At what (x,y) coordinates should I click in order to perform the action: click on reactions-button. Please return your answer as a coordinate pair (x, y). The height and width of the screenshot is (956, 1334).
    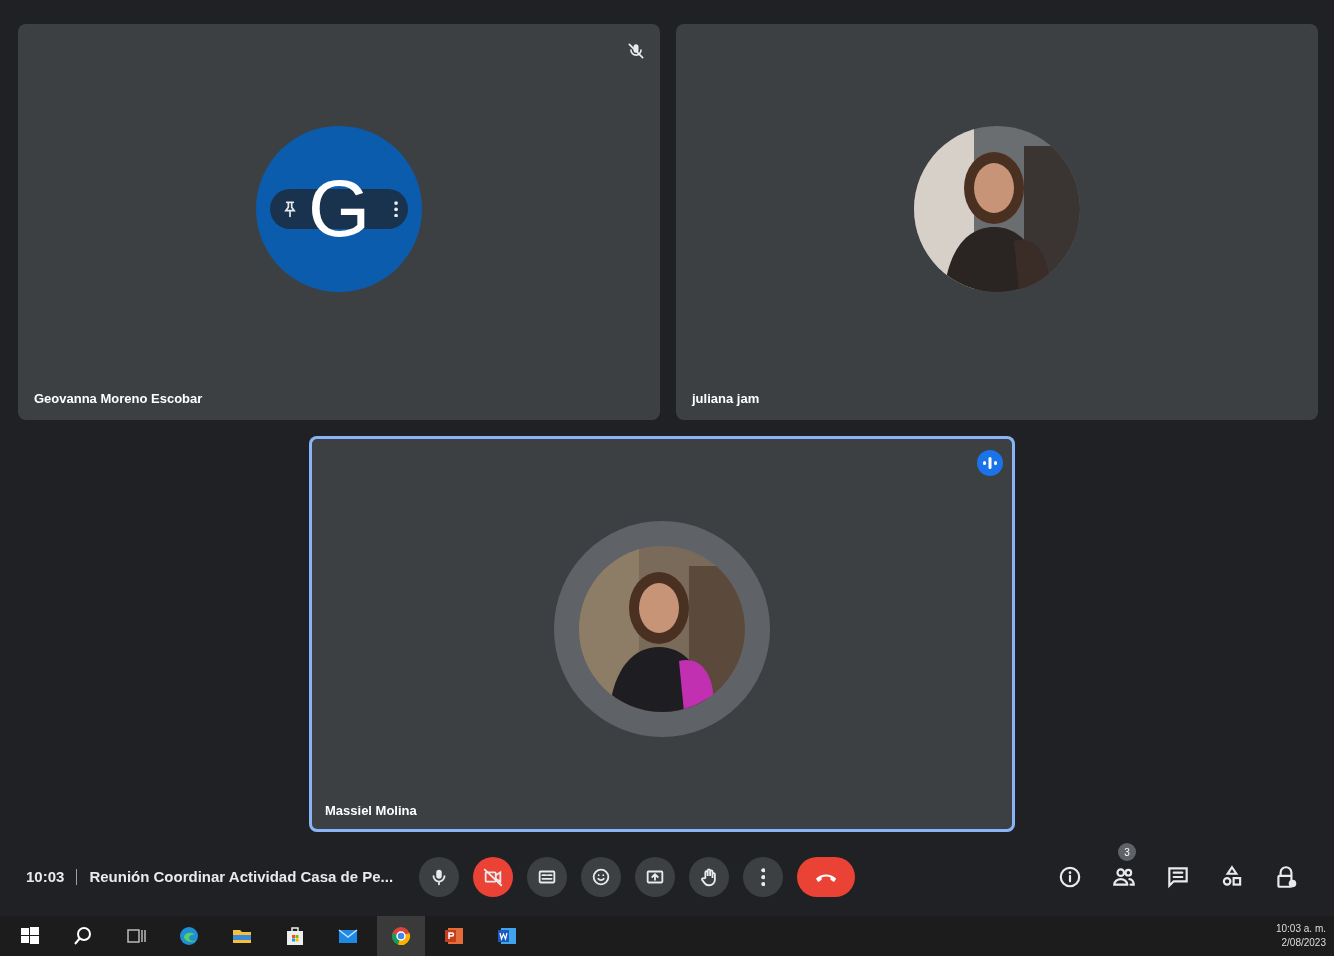
    Looking at the image, I should click on (601, 877).